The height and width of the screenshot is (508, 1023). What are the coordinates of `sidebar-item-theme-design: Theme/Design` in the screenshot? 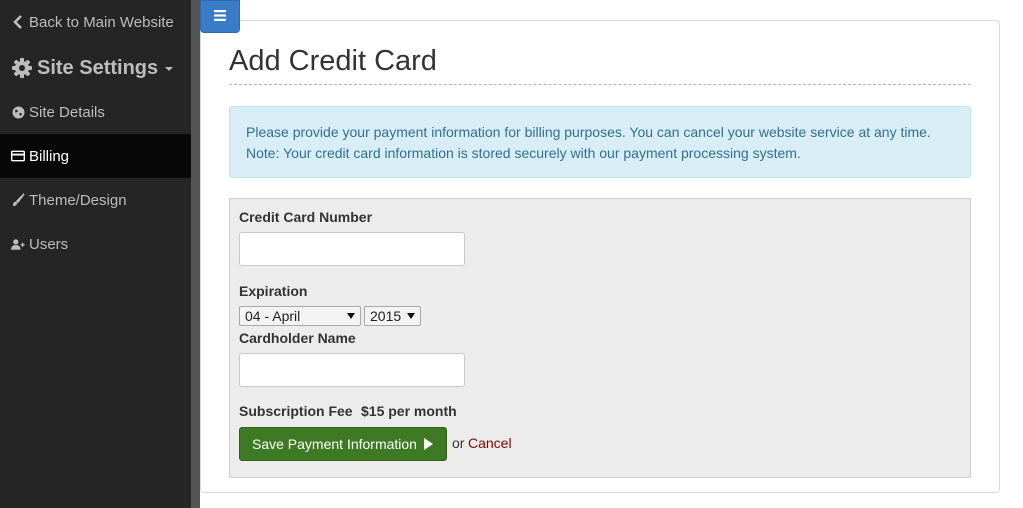 It's located at (95, 200).